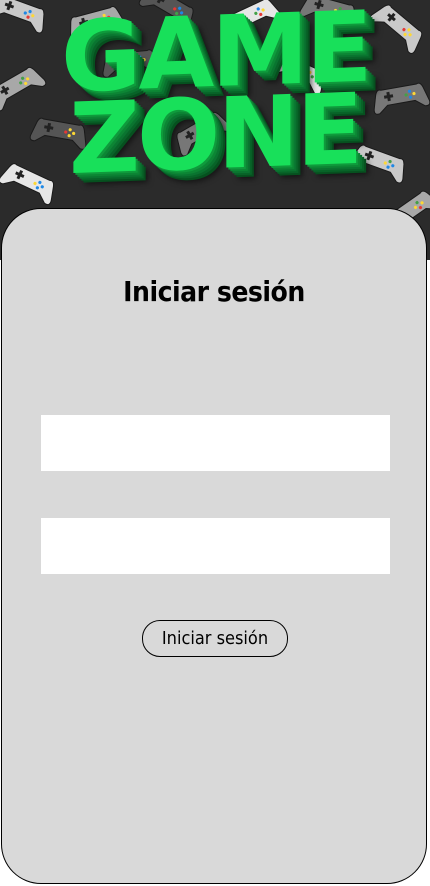 The height and width of the screenshot is (886, 430). I want to click on login-button: Iniciar sesión, so click(215, 638).